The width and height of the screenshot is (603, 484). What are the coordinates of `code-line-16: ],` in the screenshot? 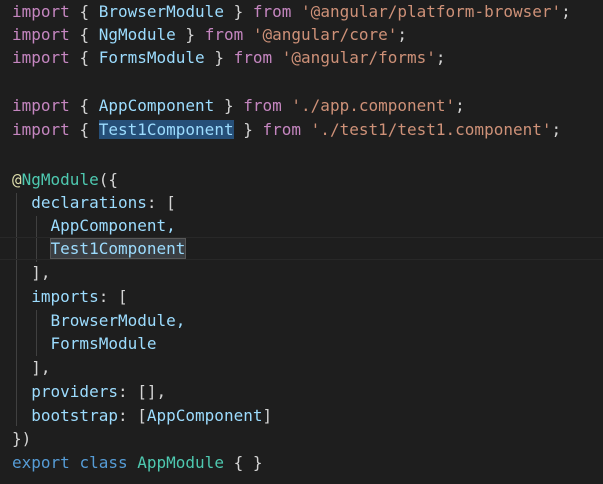 It's located at (31, 367).